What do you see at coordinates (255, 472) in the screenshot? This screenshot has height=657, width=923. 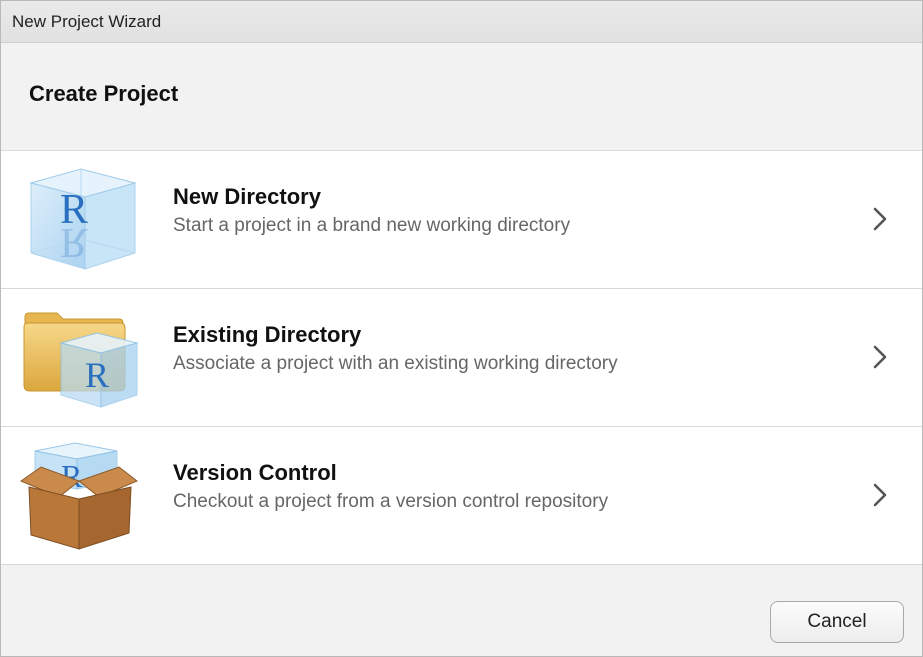 I see `option-title: Version Control` at bounding box center [255, 472].